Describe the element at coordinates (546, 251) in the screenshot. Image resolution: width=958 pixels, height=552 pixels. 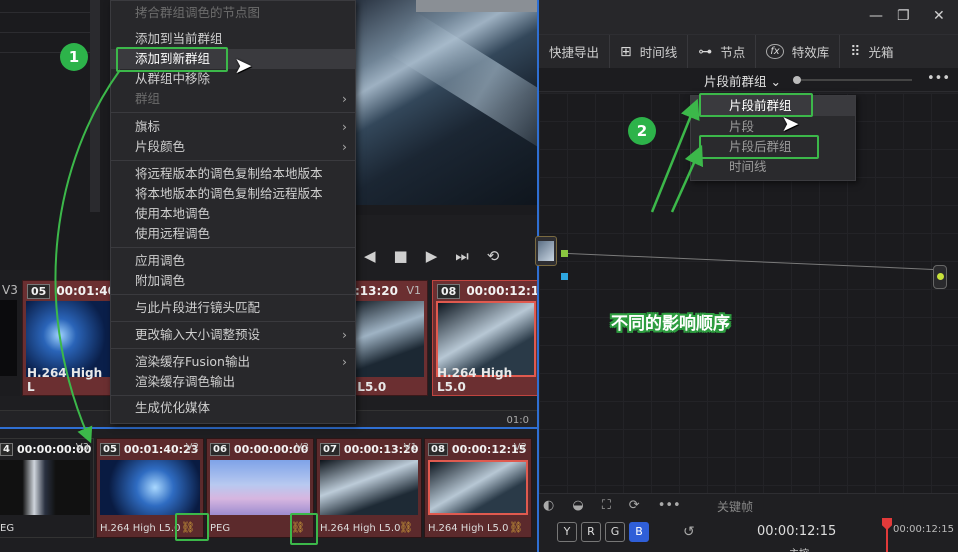
I see `corrector-node` at that location.